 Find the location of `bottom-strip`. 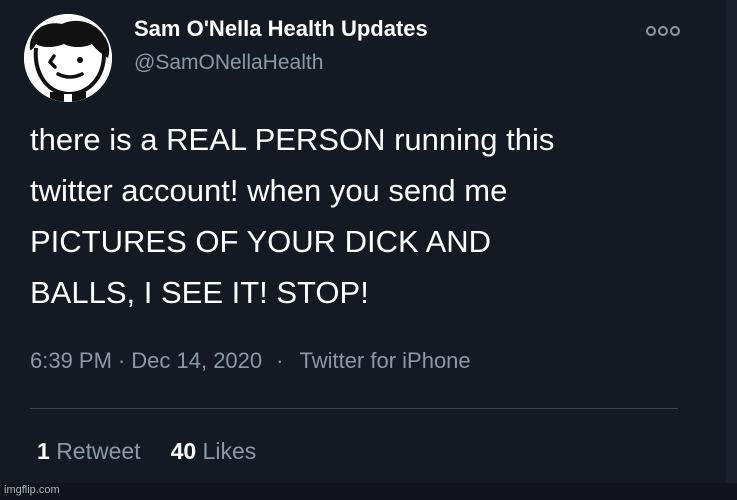

bottom-strip is located at coordinates (368, 491).